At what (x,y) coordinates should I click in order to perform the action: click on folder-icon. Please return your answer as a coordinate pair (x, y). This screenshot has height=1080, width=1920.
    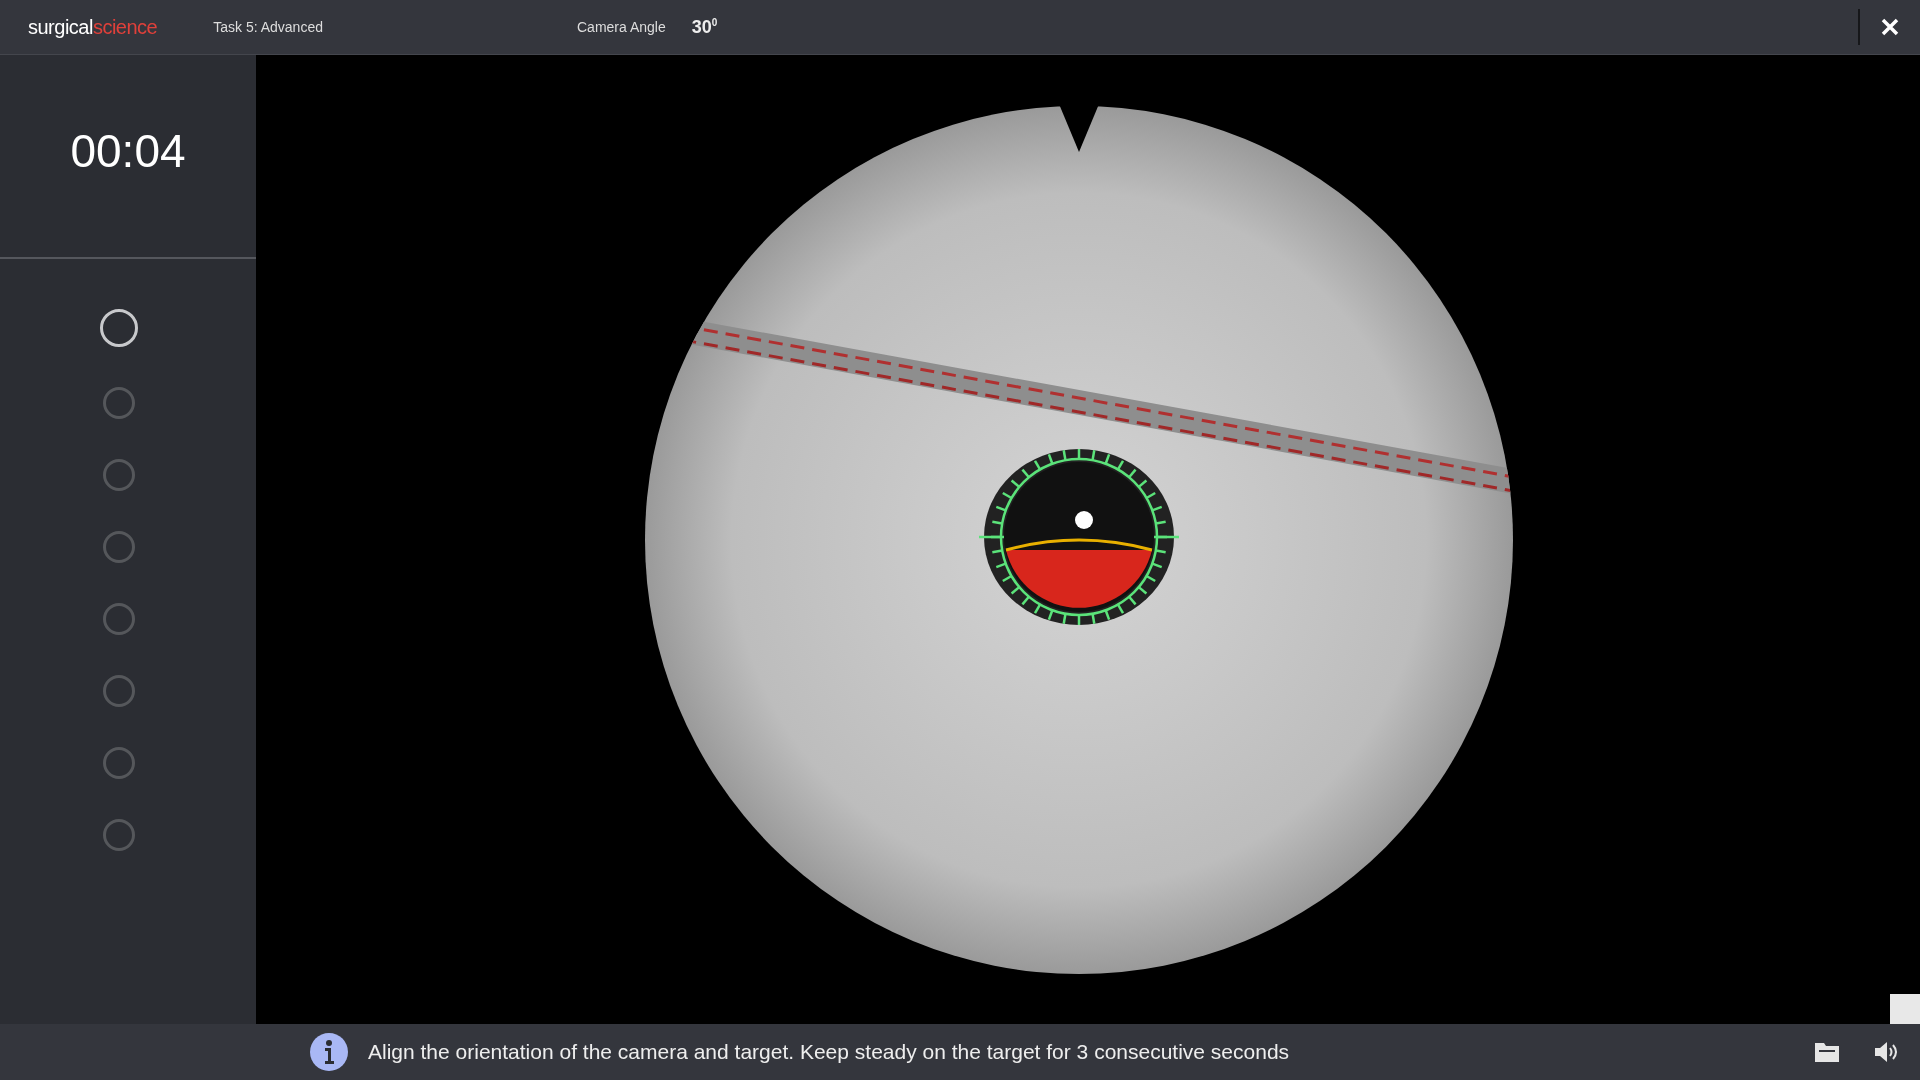
    Looking at the image, I should click on (1827, 1052).